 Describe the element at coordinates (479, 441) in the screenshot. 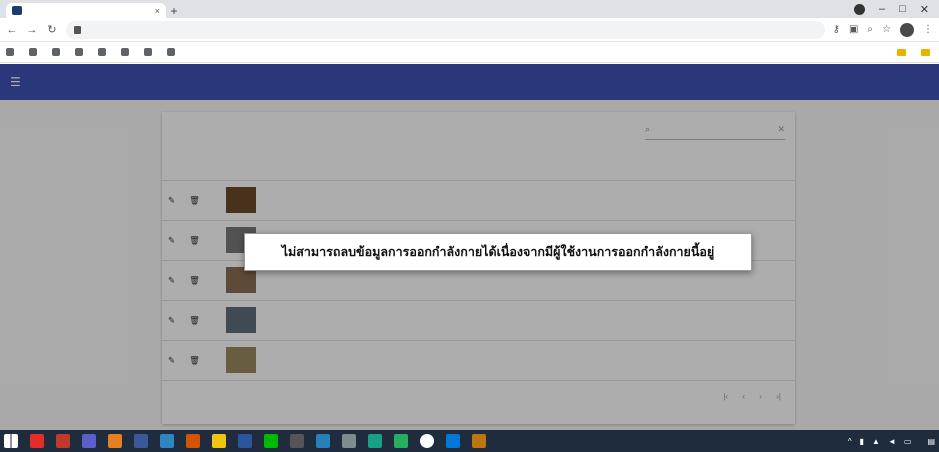

I see `explorer-app-icon` at that location.